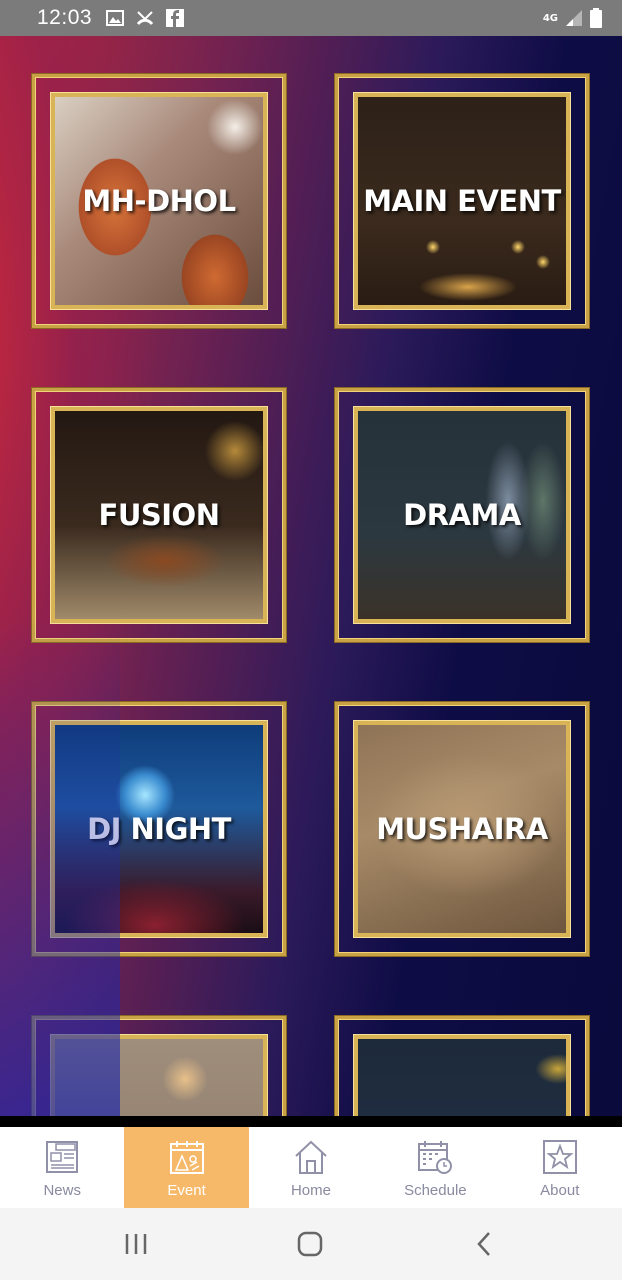 Image resolution: width=622 pixels, height=1280 pixels. I want to click on recent-apps-icon, so click(137, 1244).